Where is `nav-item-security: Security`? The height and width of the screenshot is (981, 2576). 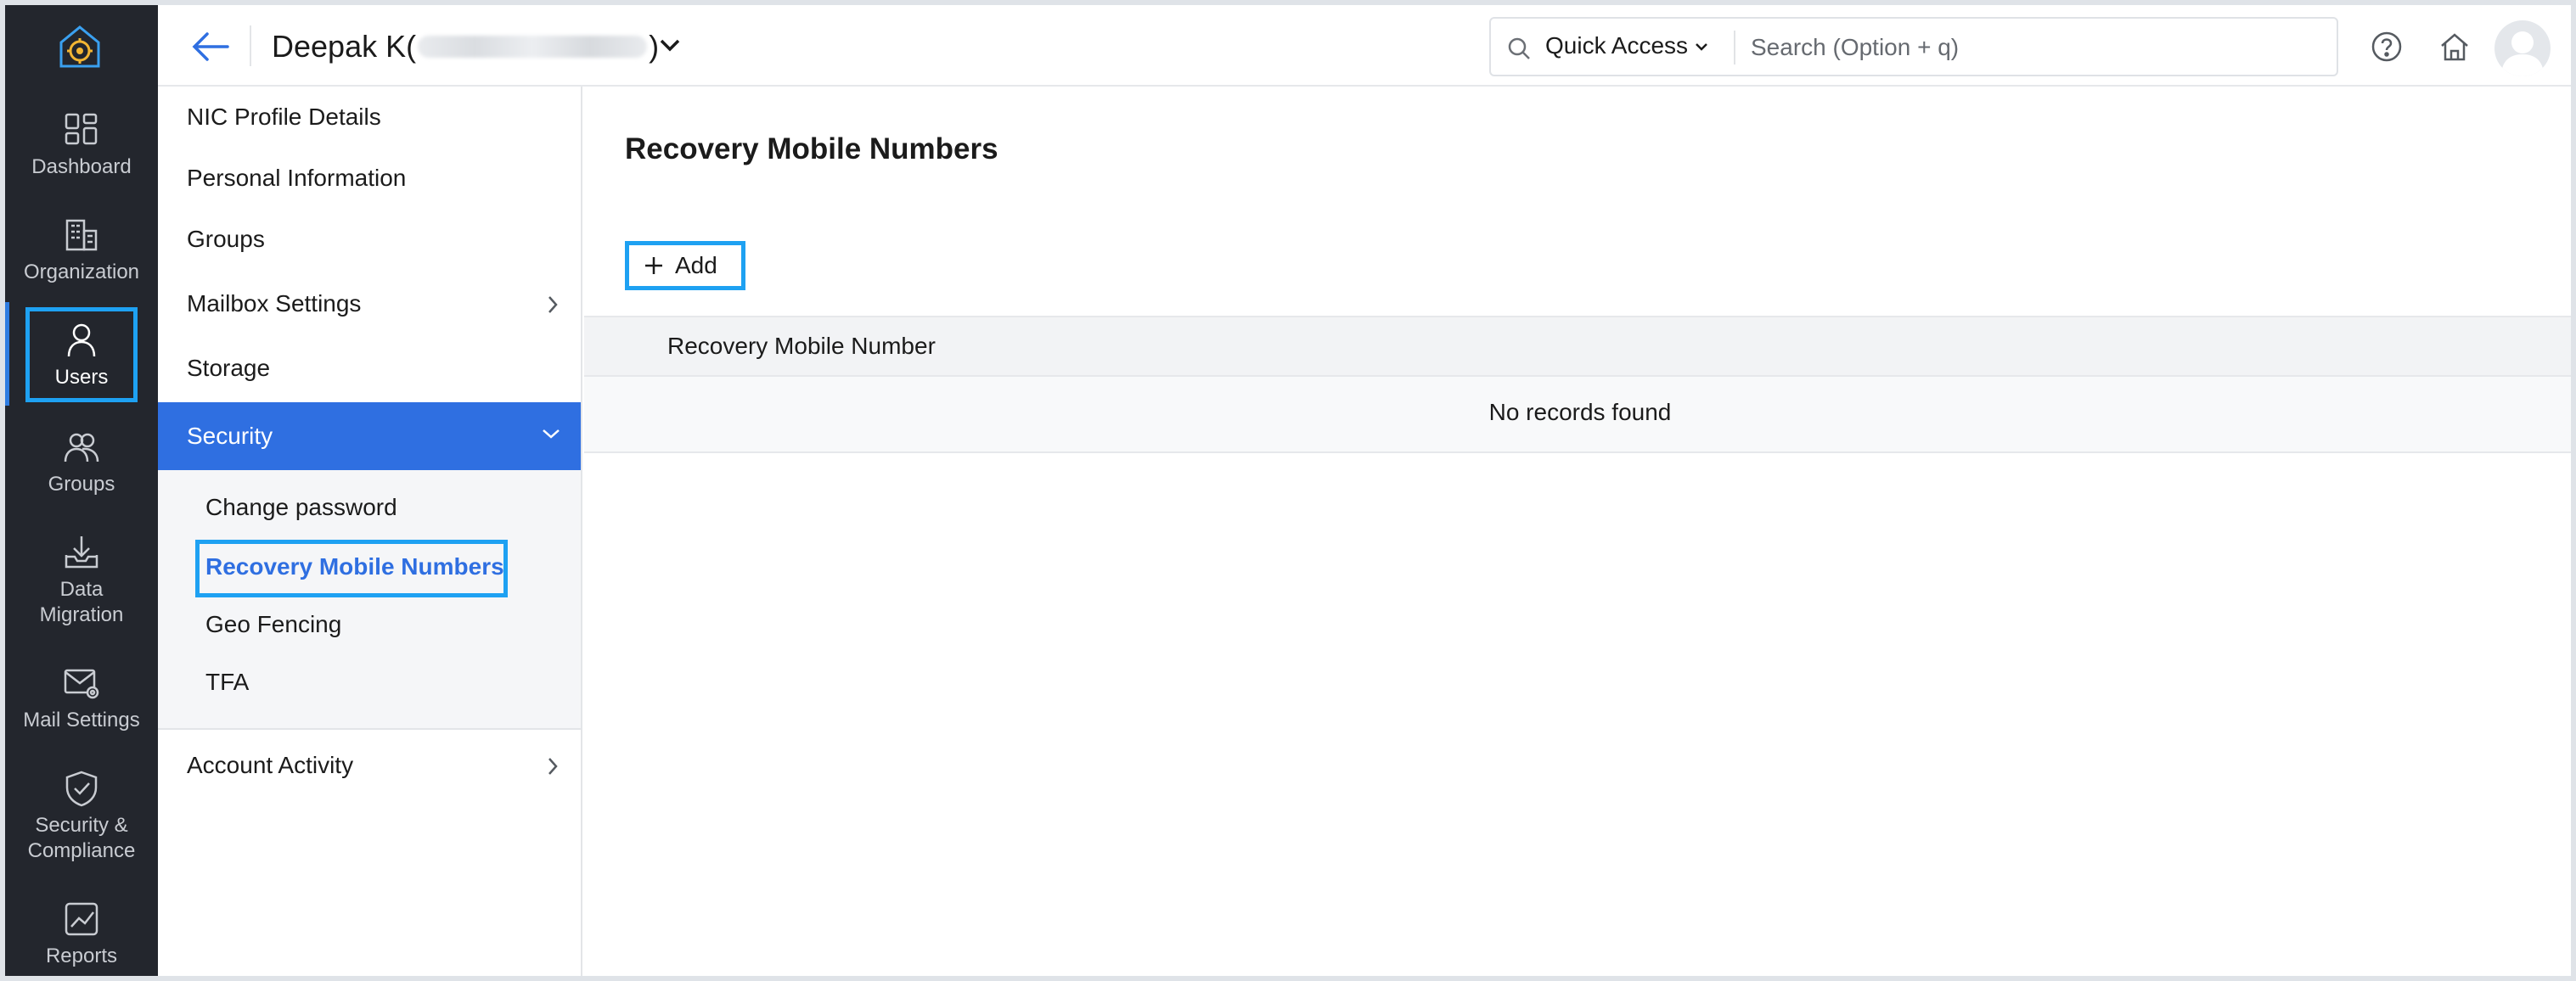 nav-item-security: Security is located at coordinates (369, 436).